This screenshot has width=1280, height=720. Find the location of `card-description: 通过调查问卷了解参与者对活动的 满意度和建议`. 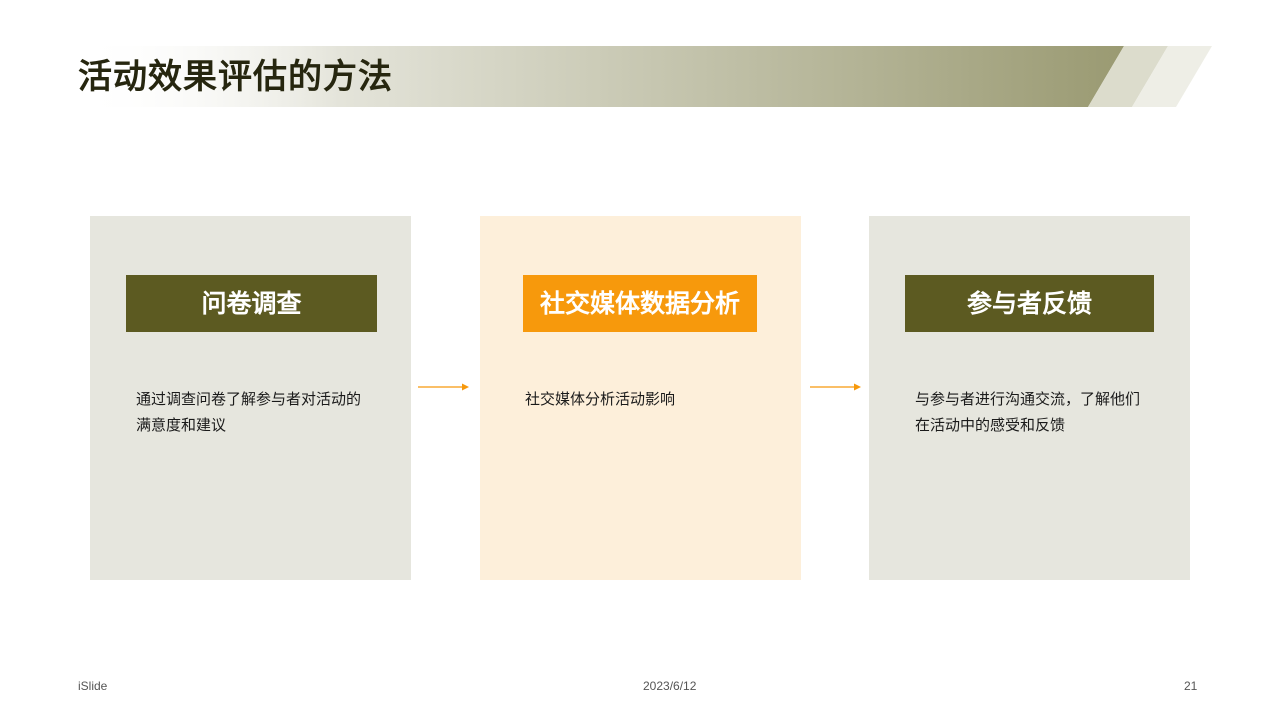

card-description: 通过调查问卷了解参与者对活动的 满意度和建议 is located at coordinates (266, 412).